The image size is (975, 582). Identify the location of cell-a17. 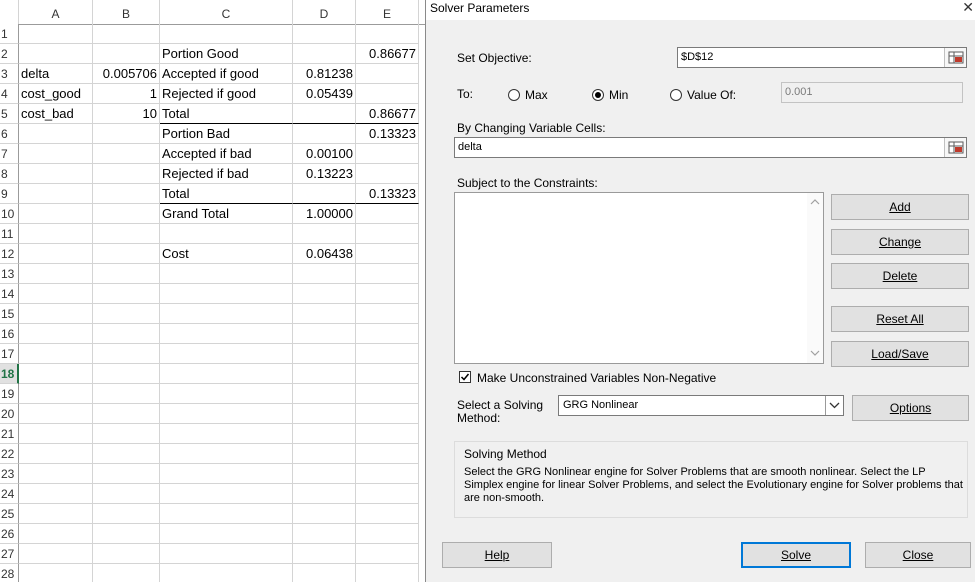
(56, 354).